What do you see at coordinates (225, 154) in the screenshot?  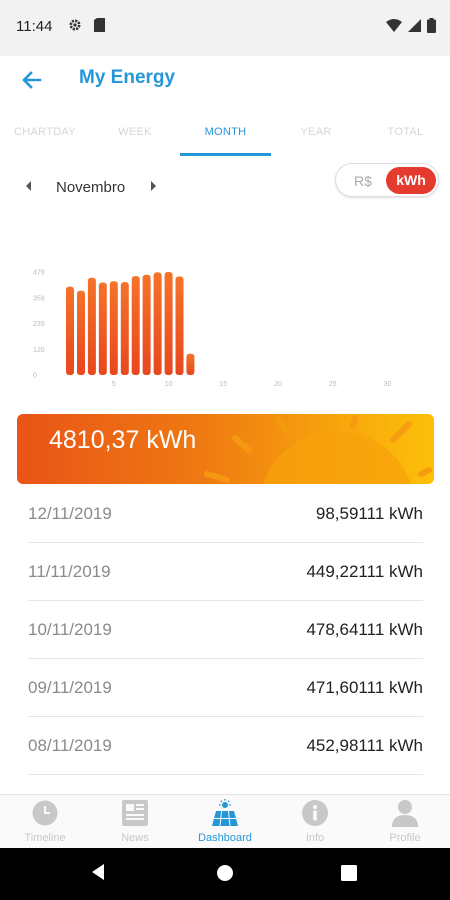 I see `tab-indicator` at bounding box center [225, 154].